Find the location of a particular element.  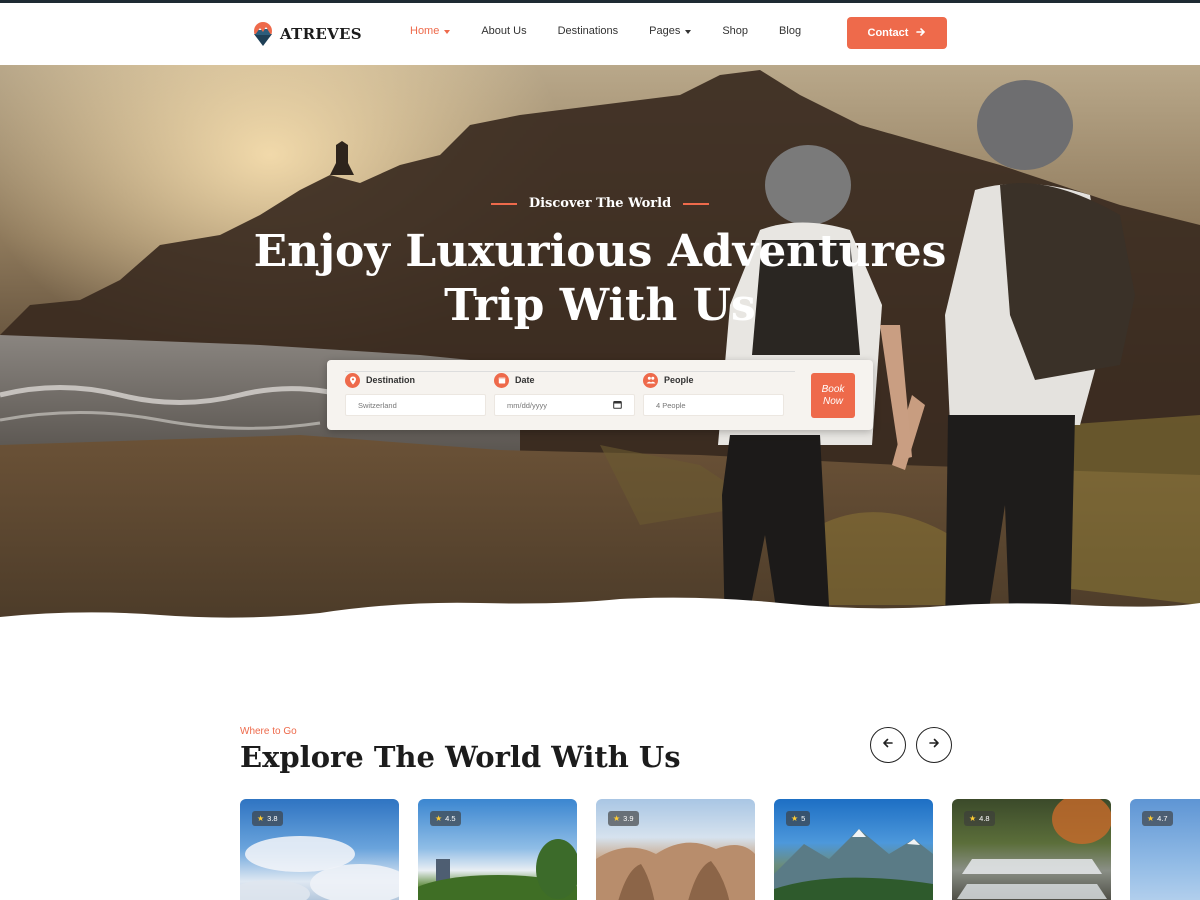

hero-title-line-1: Enjoy Luxurious Adventures is located at coordinates (600, 251).